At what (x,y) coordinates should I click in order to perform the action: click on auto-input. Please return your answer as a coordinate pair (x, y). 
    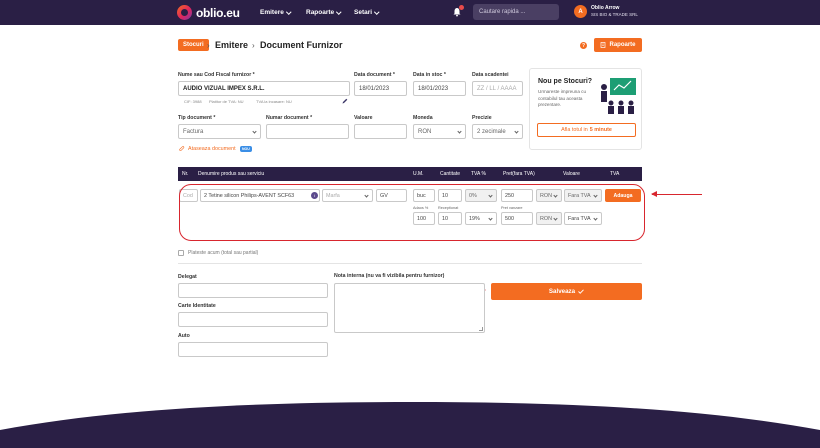
    Looking at the image, I should click on (253, 349).